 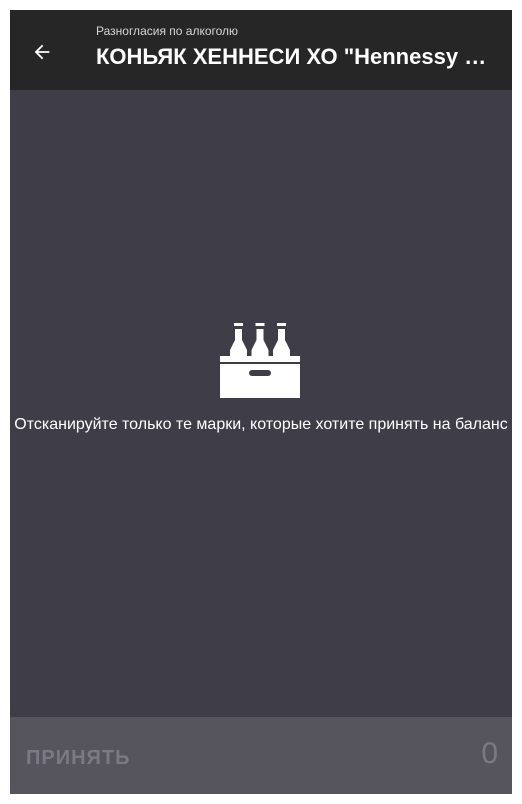 I want to click on bottle-crate-icon, so click(x=260, y=360).